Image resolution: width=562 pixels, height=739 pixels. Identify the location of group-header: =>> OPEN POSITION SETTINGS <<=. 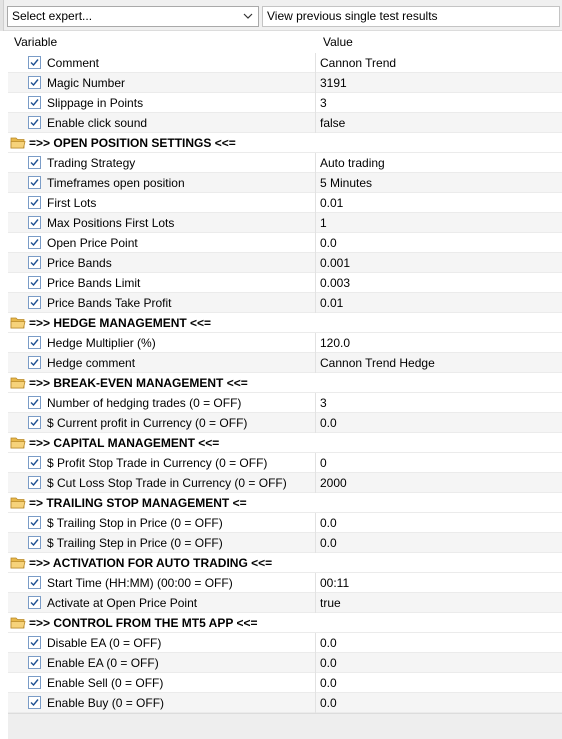
(285, 143).